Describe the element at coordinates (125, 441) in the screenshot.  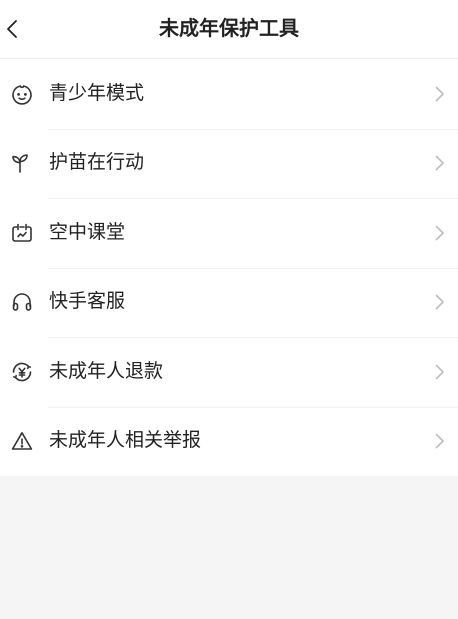
I see `menu-item-label: 未成年人相关举报` at that location.